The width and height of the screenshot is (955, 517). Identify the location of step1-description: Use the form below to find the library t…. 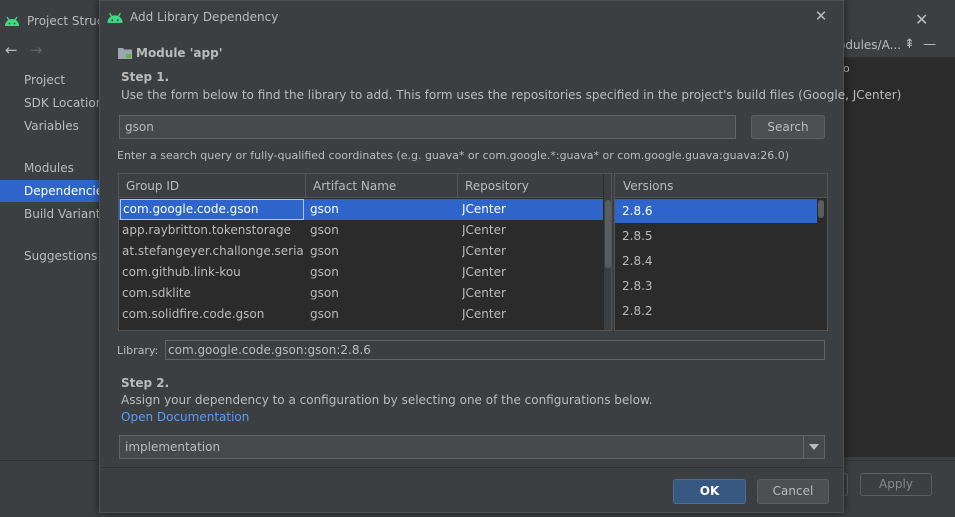
(511, 95).